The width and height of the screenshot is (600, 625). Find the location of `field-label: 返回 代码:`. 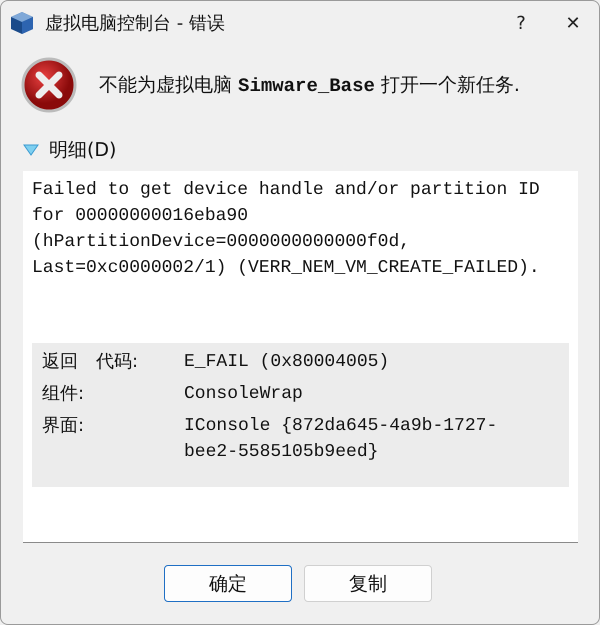

field-label: 返回 代码: is located at coordinates (91, 362).